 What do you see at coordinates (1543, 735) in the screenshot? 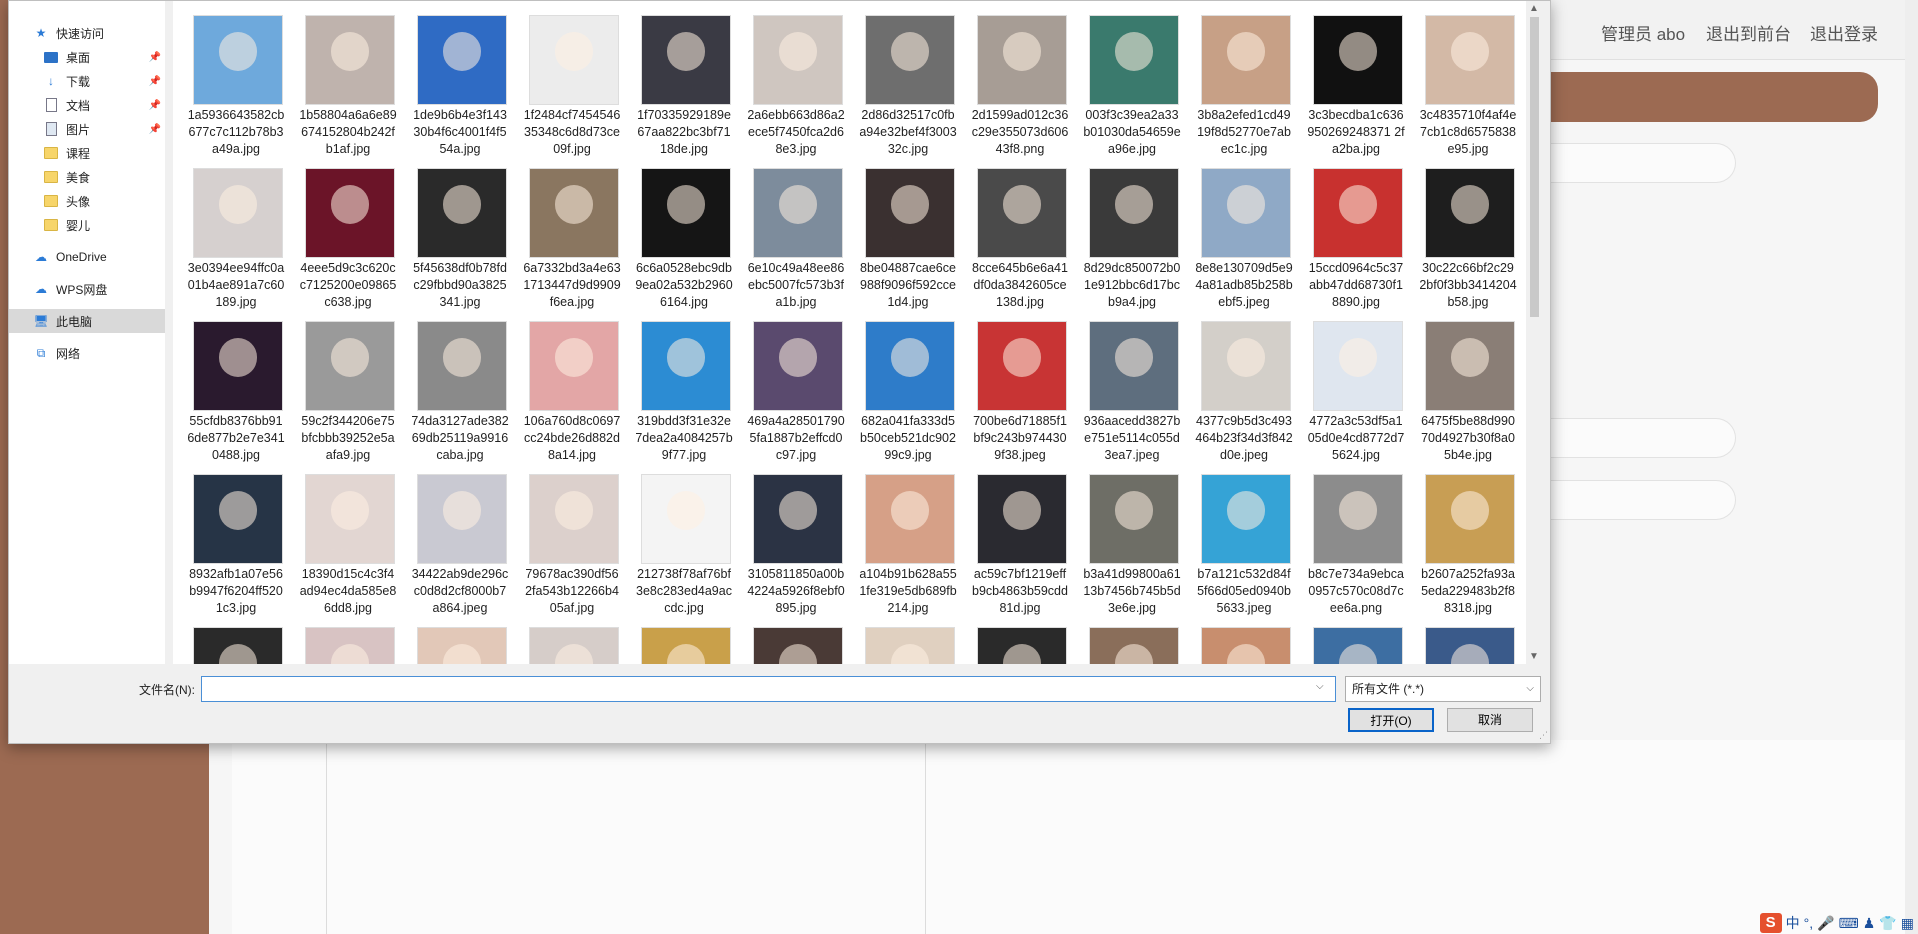
I see `resize-grip-icon: ⋰` at bounding box center [1543, 735].